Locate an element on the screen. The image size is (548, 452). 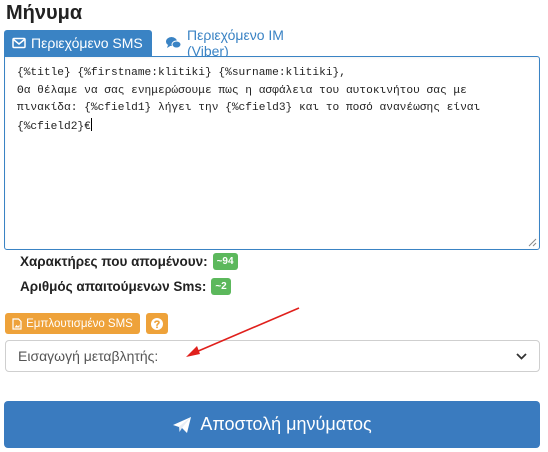
resize-grip-icon is located at coordinates (532, 242).